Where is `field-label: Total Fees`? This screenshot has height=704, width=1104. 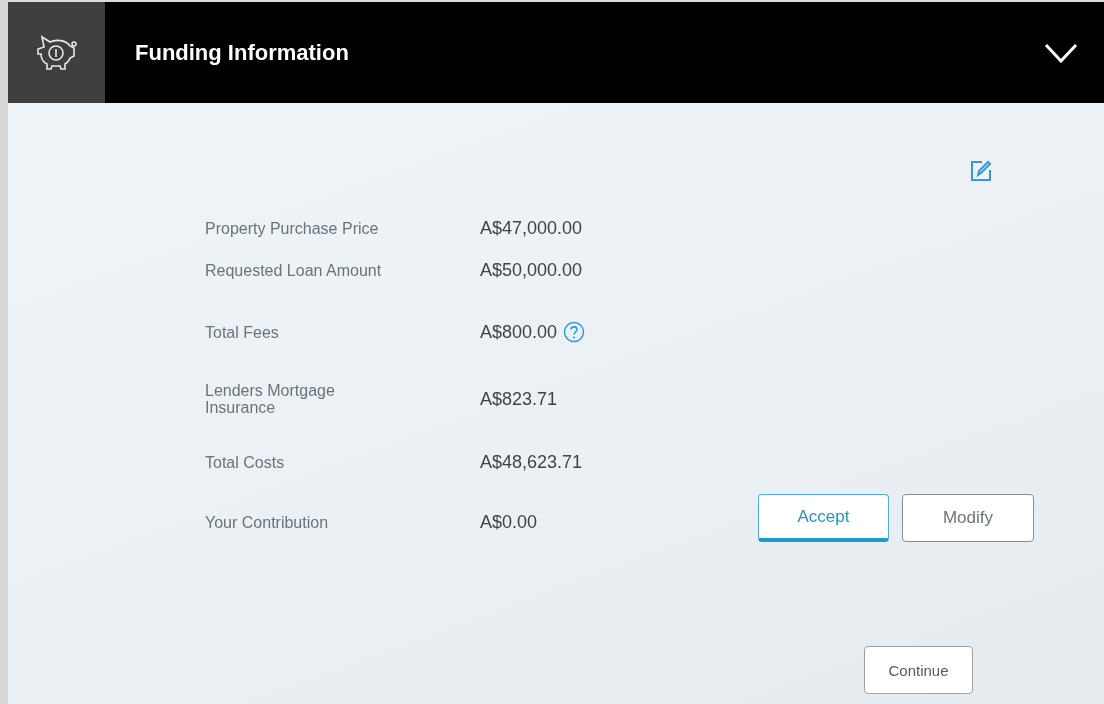 field-label: Total Fees is located at coordinates (242, 332).